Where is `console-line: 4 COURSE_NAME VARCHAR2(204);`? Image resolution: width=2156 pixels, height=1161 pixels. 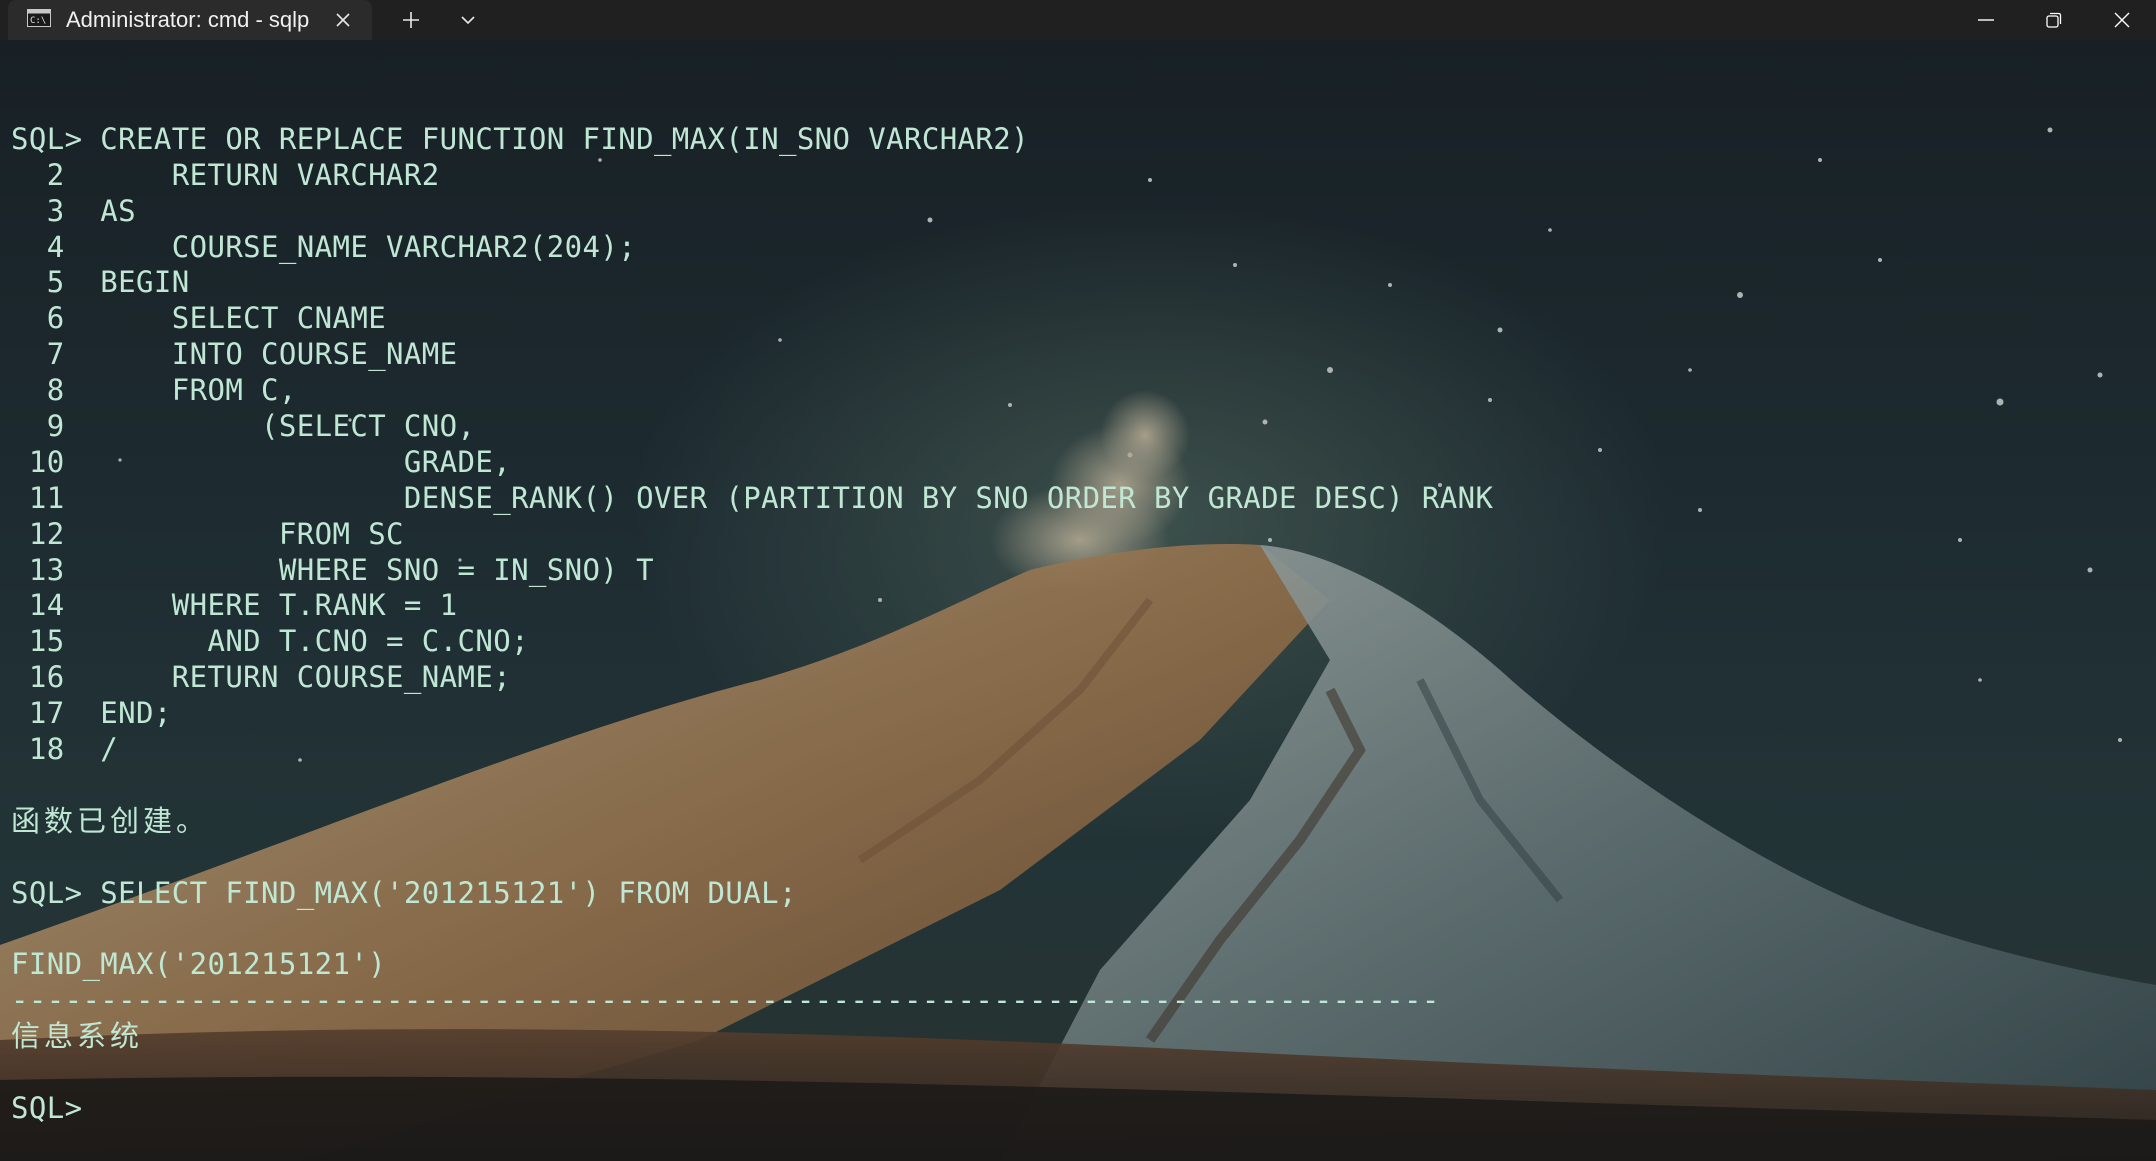
console-line: 4 COURSE_NAME VARCHAR2(204); is located at coordinates (324, 246).